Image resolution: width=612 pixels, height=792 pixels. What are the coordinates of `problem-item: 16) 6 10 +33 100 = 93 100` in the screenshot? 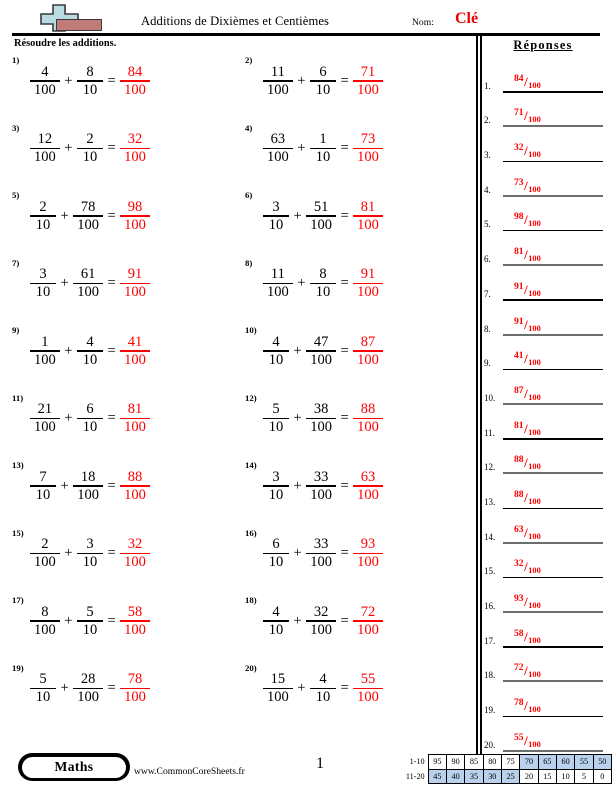 It's located at (349, 562).